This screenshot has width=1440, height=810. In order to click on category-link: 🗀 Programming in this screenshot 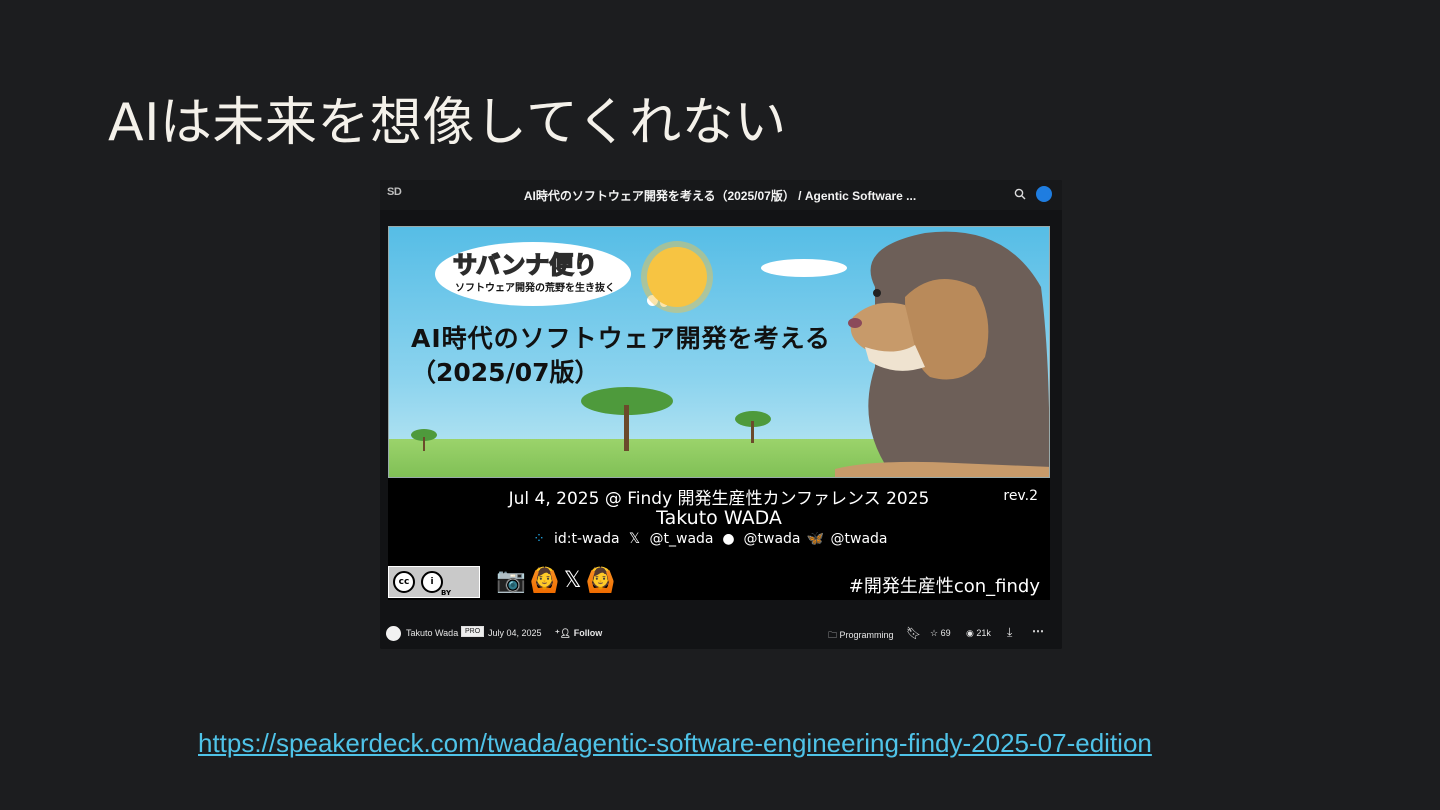, I will do `click(861, 636)`.